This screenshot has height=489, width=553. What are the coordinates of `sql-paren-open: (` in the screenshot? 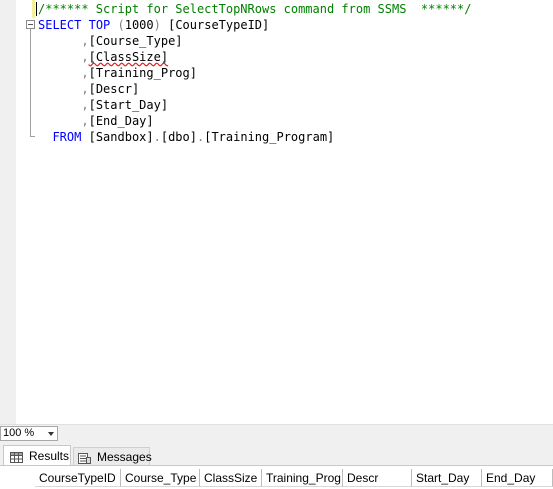 It's located at (117, 25).